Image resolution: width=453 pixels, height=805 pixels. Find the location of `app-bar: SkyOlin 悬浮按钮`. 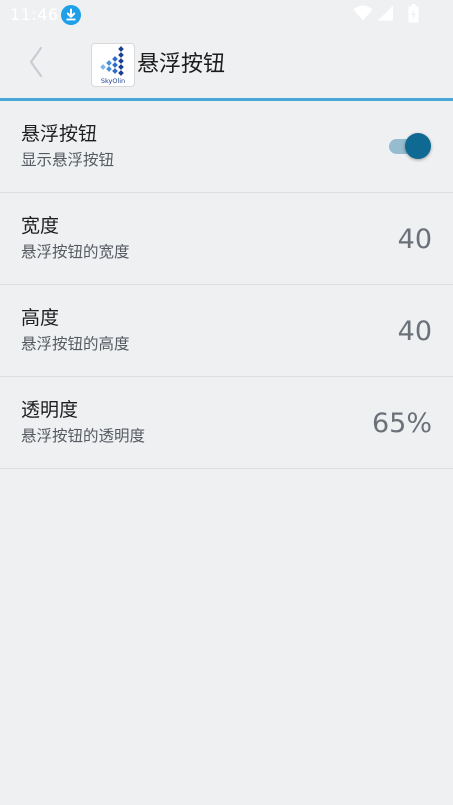

app-bar: SkyOlin 悬浮按钮 is located at coordinates (226, 64).